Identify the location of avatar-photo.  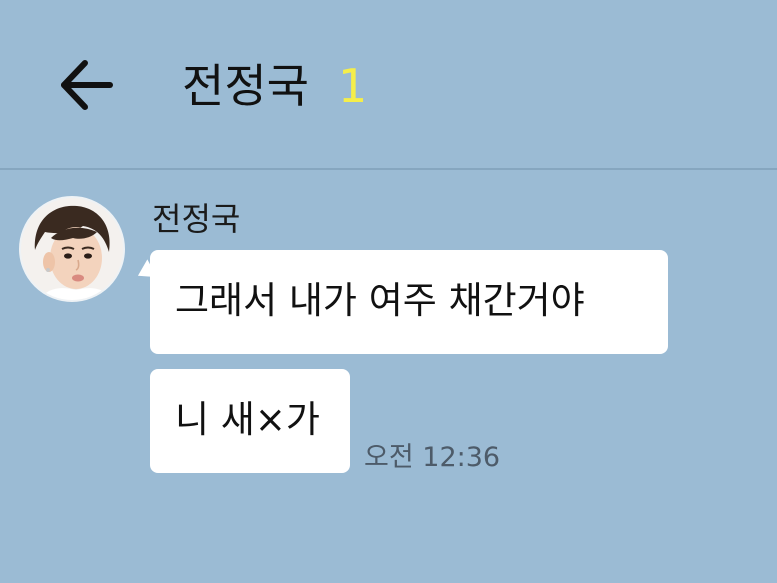
(72, 249).